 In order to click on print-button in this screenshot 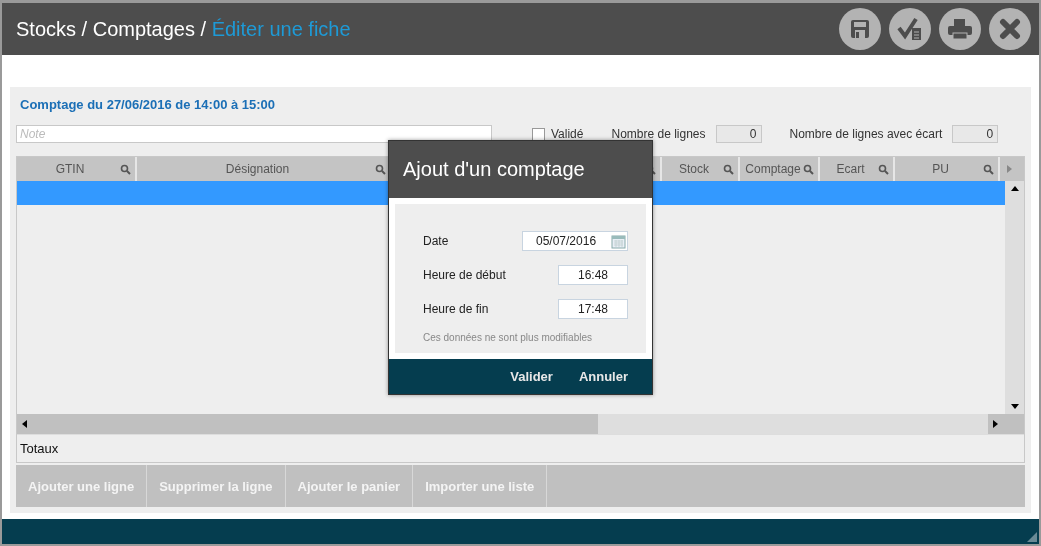, I will do `click(960, 29)`.